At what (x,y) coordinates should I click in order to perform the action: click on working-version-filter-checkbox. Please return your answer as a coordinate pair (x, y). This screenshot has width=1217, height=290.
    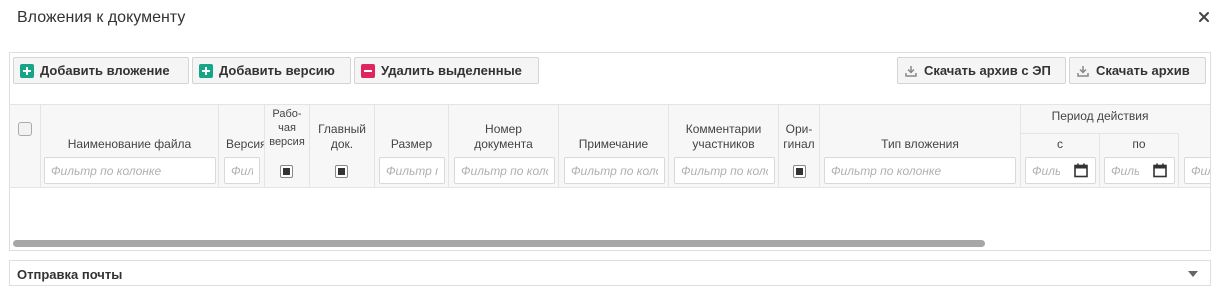
    Looking at the image, I should click on (286, 171).